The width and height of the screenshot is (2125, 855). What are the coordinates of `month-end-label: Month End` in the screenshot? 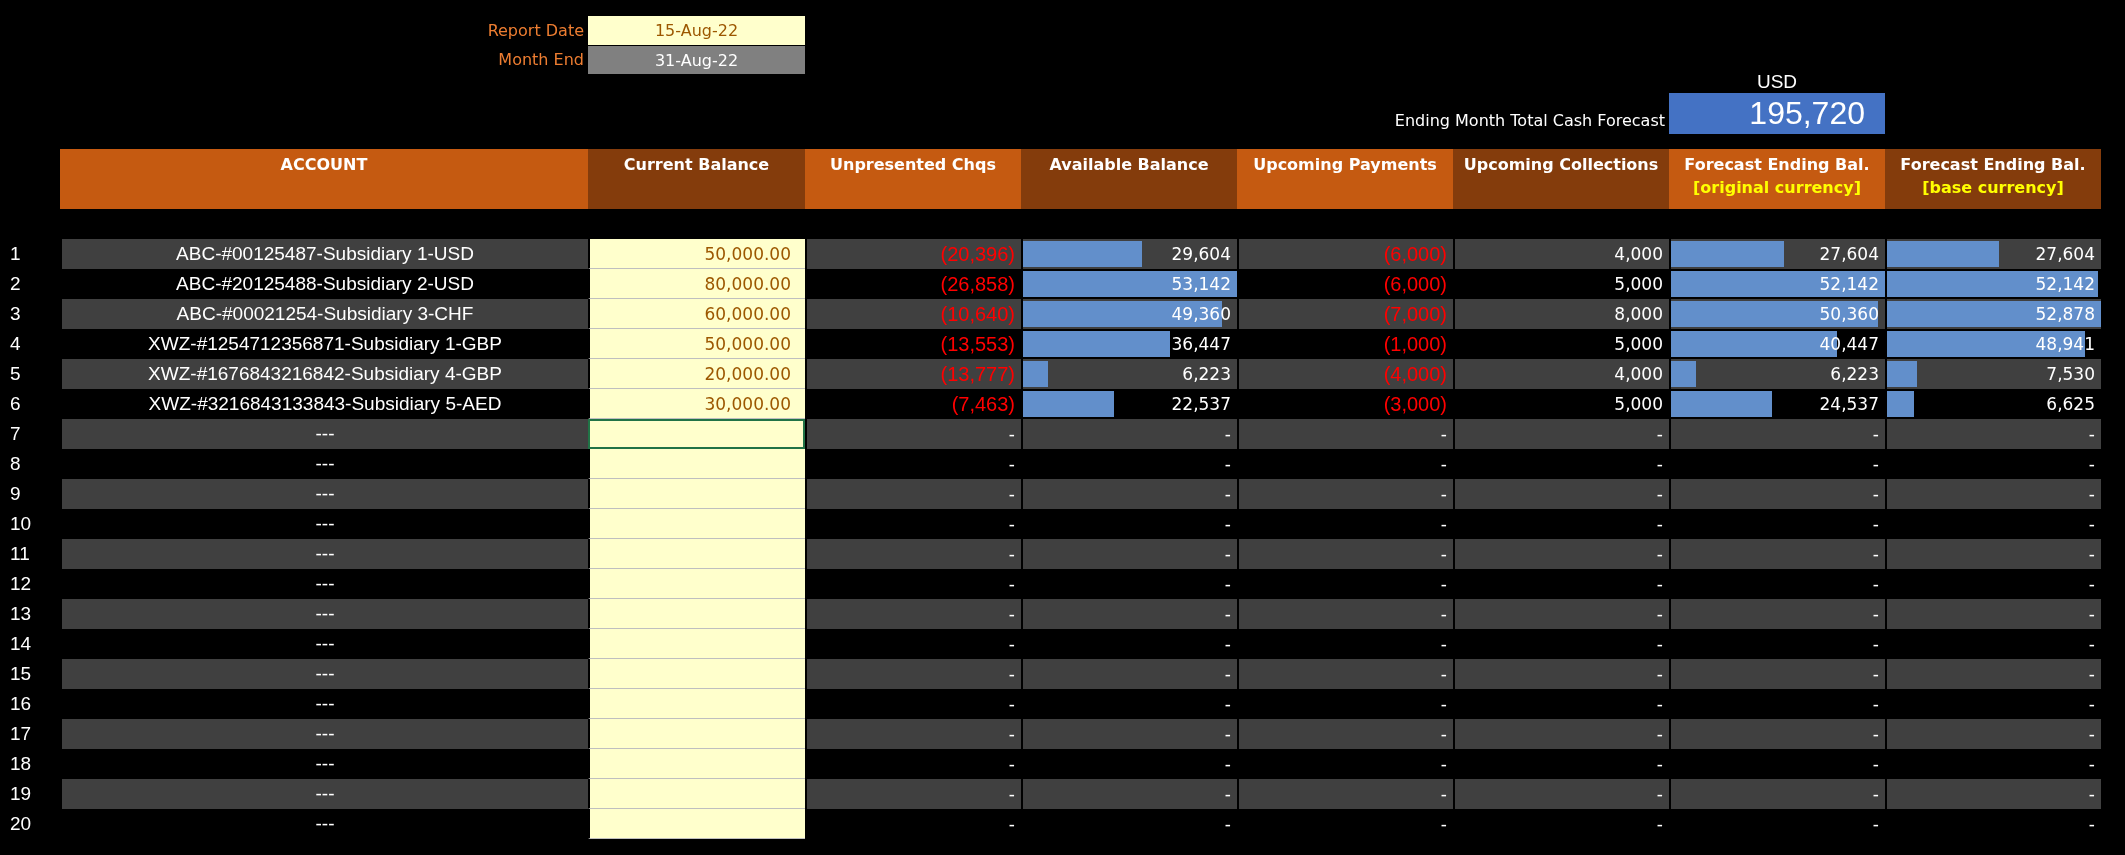 It's located at (541, 59).